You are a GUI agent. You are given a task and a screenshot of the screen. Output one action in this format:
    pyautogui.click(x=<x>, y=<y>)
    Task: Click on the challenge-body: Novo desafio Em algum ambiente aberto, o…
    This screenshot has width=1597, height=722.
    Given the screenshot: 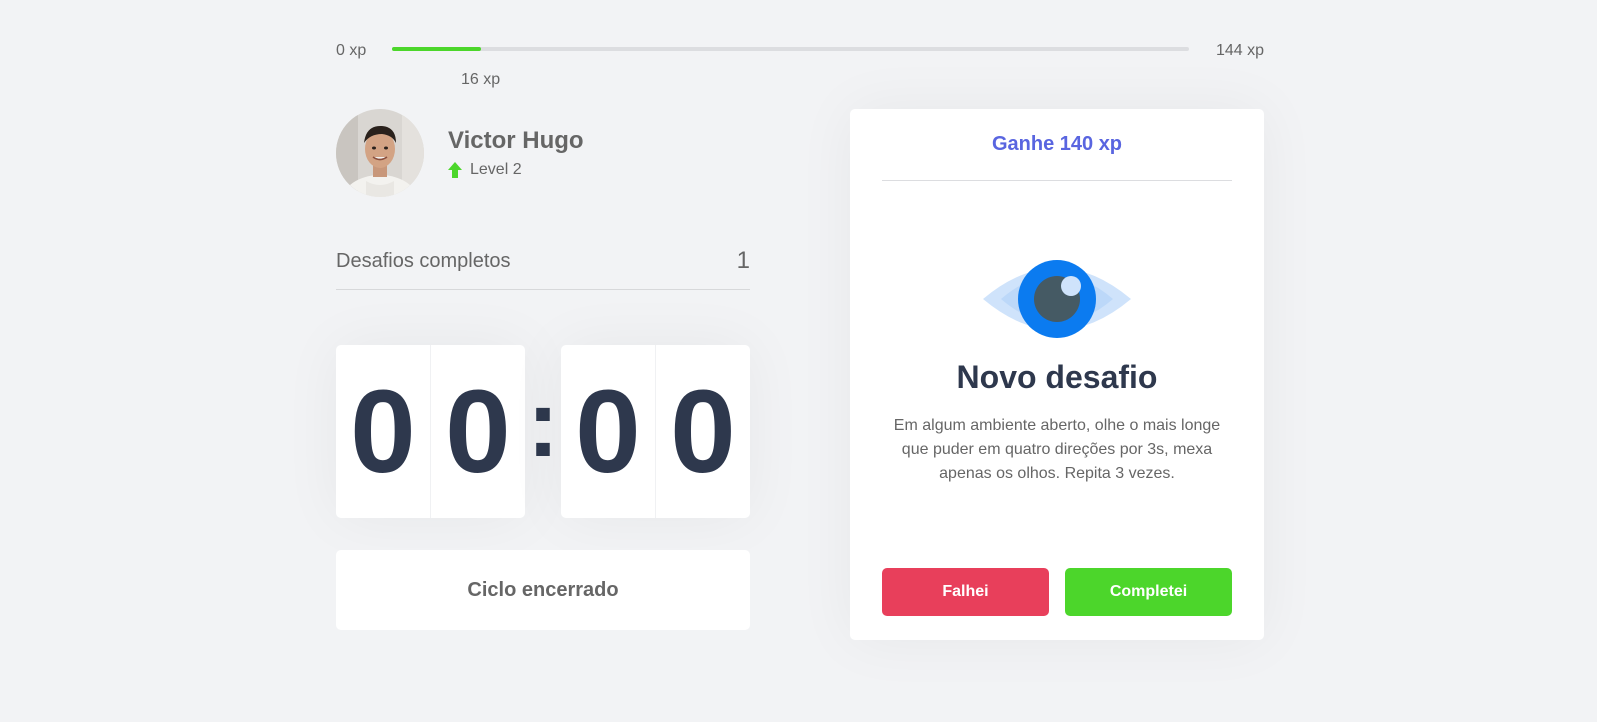 What is the action you would take?
    pyautogui.click(x=1057, y=372)
    